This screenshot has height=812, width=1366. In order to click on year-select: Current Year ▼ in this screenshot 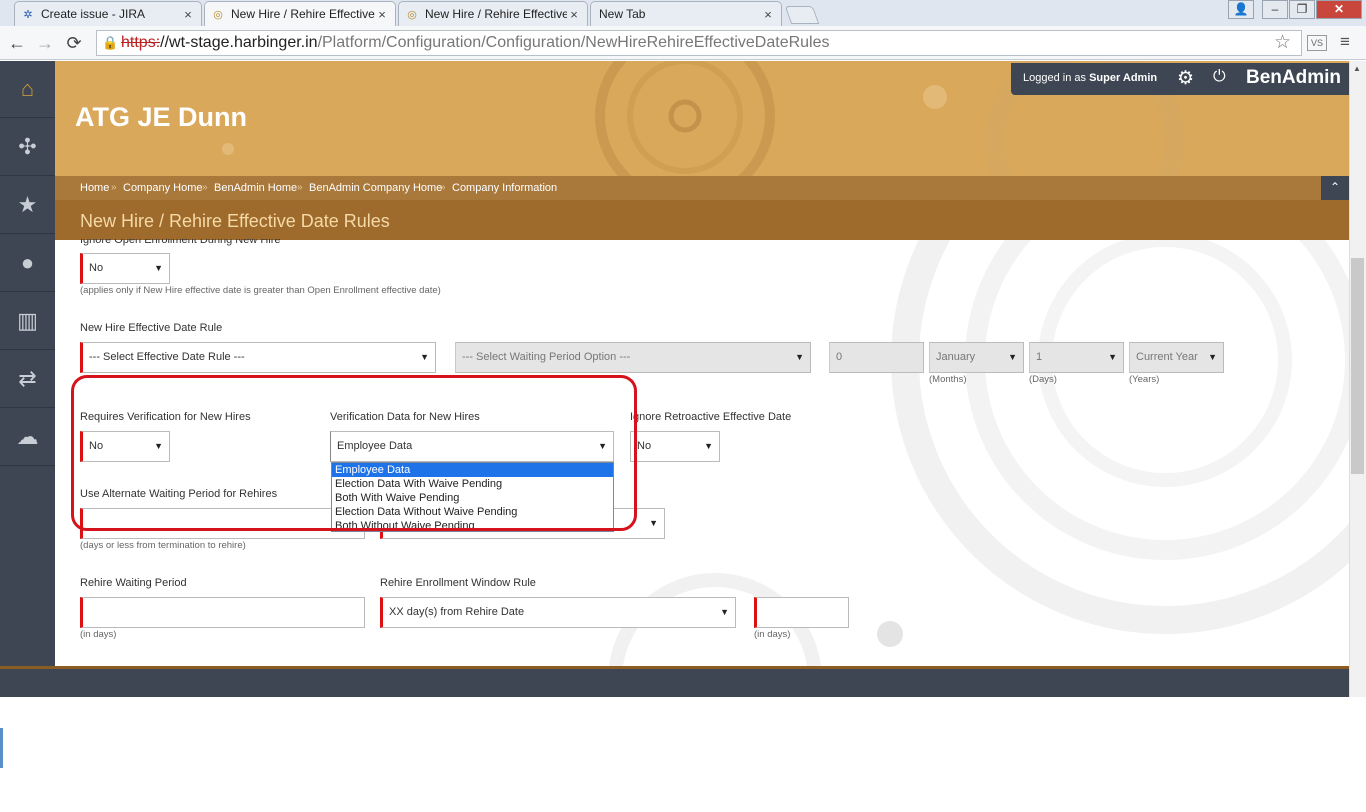, I will do `click(1176, 357)`.